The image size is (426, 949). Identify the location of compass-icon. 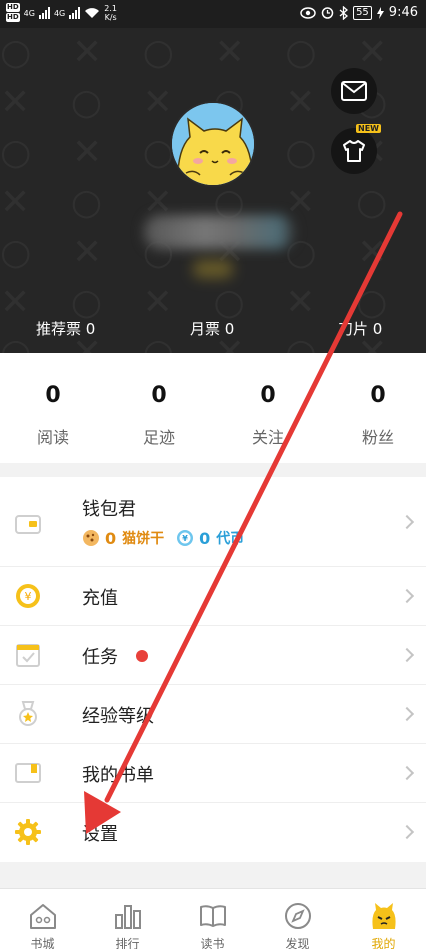
(298, 916).